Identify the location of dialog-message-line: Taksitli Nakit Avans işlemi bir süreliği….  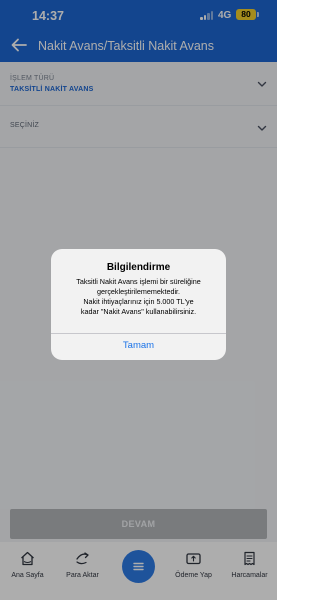
(138, 281).